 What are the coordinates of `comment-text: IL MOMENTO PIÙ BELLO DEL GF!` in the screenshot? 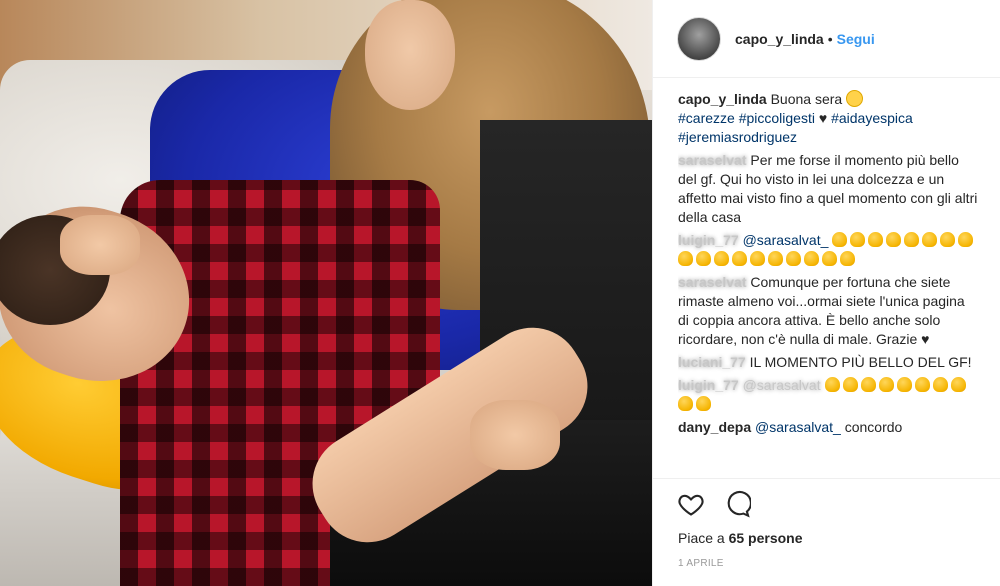 It's located at (860, 362).